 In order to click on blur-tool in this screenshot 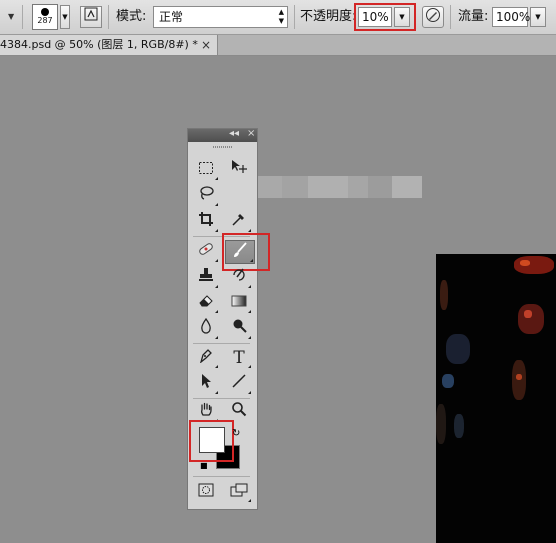, I will do `click(206, 328)`.